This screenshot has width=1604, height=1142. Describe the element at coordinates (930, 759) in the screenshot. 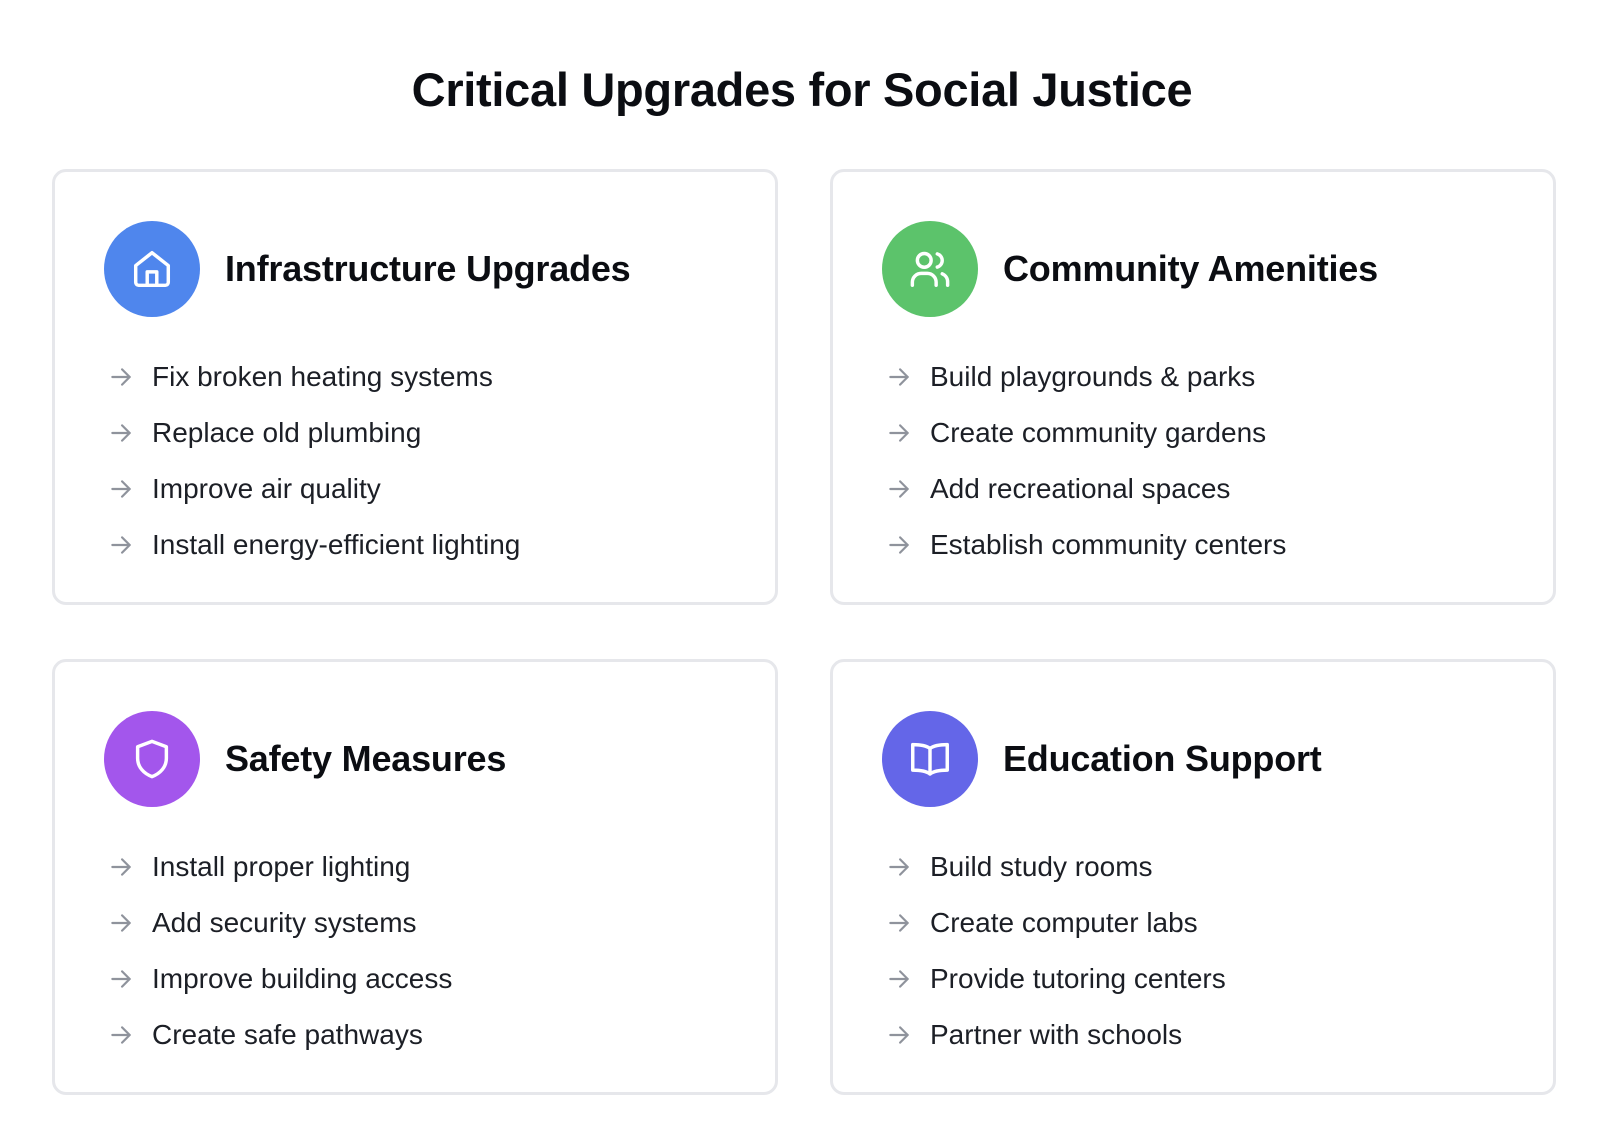

I see `book-icon` at that location.